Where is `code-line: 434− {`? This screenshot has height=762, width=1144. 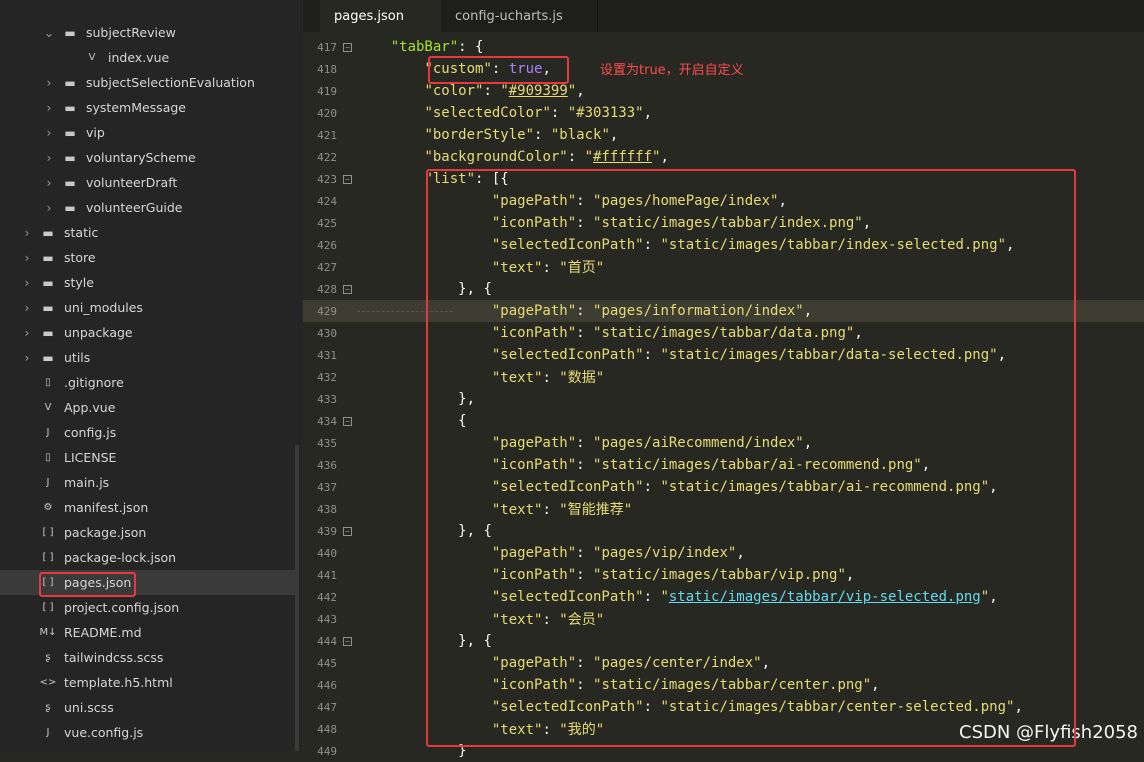
code-line: 434− { is located at coordinates (723, 421).